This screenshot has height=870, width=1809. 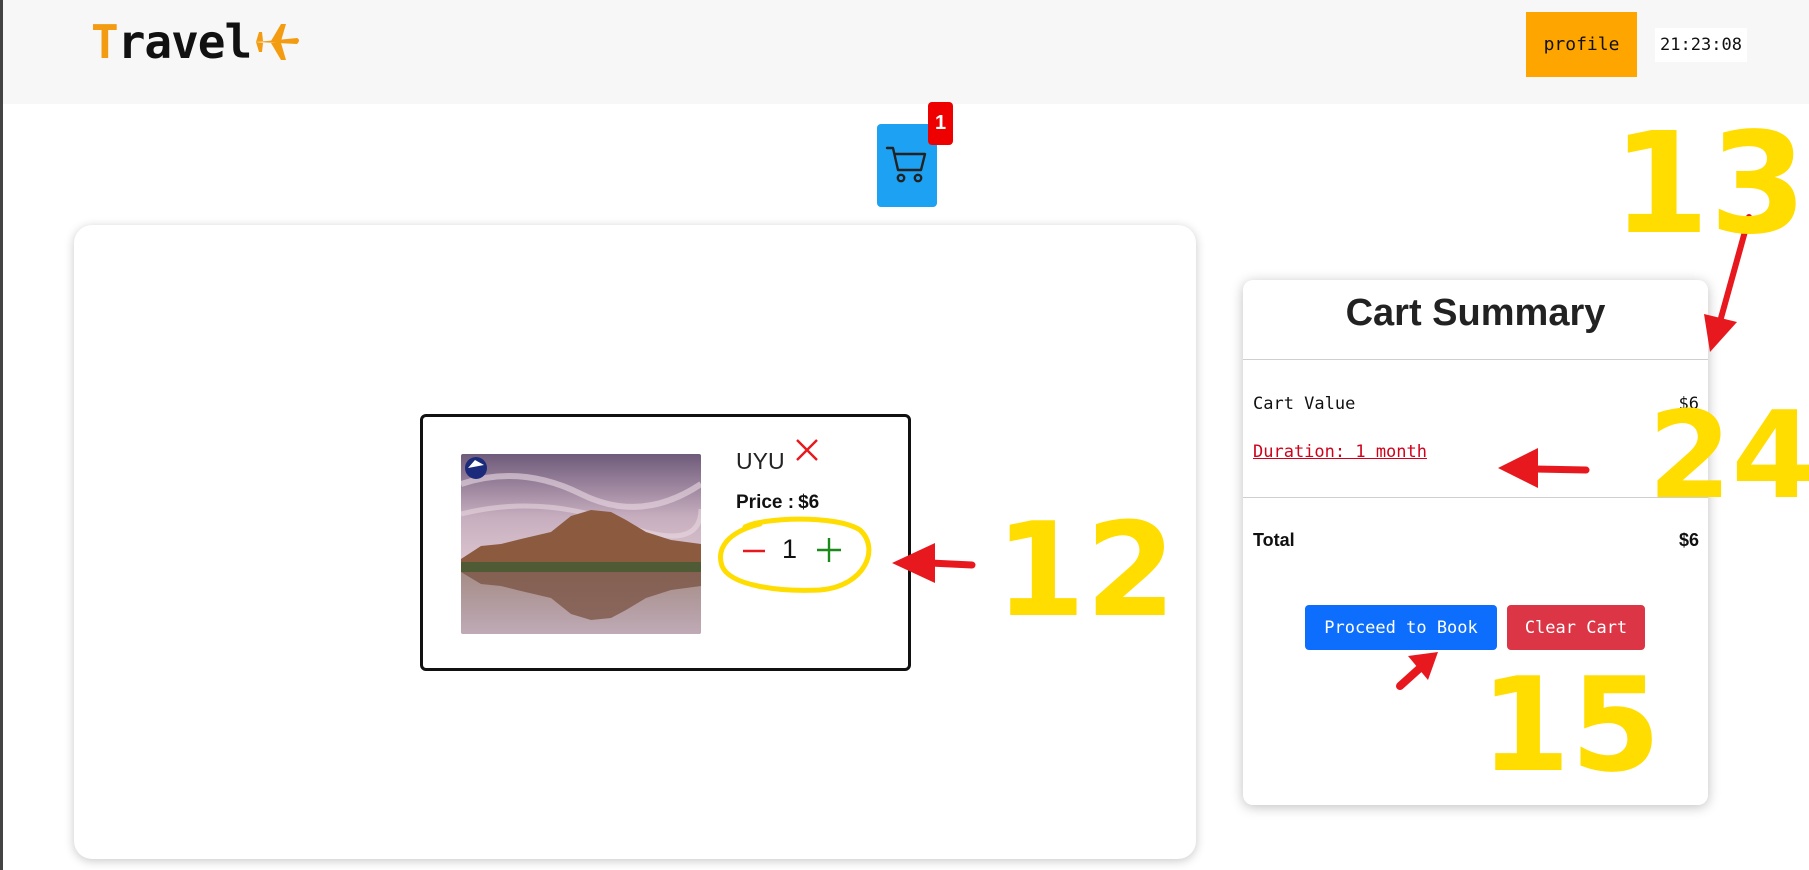 What do you see at coordinates (1688, 540) in the screenshot?
I see `total-value: $6` at bounding box center [1688, 540].